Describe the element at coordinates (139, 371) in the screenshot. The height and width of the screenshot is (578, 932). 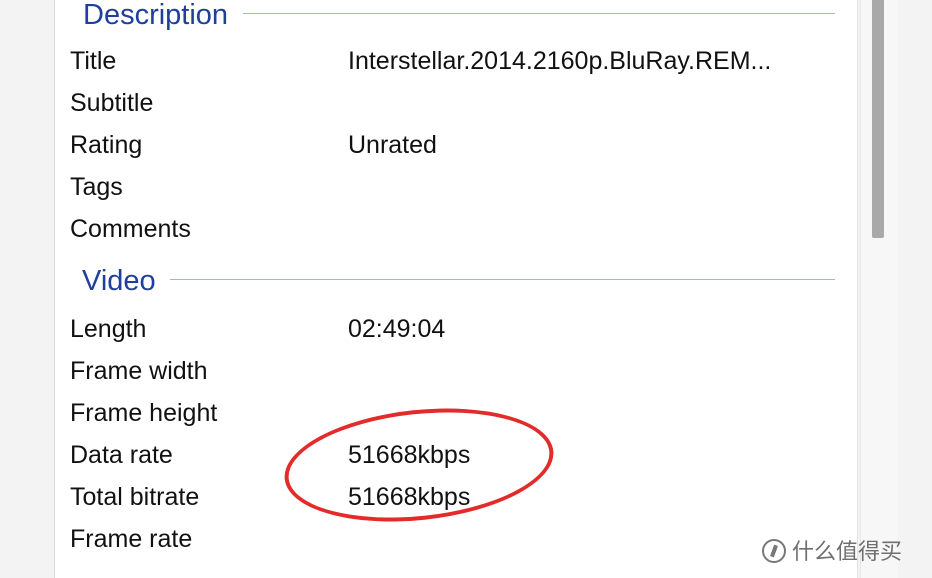
I see `frame-width-label: Frame width` at that location.